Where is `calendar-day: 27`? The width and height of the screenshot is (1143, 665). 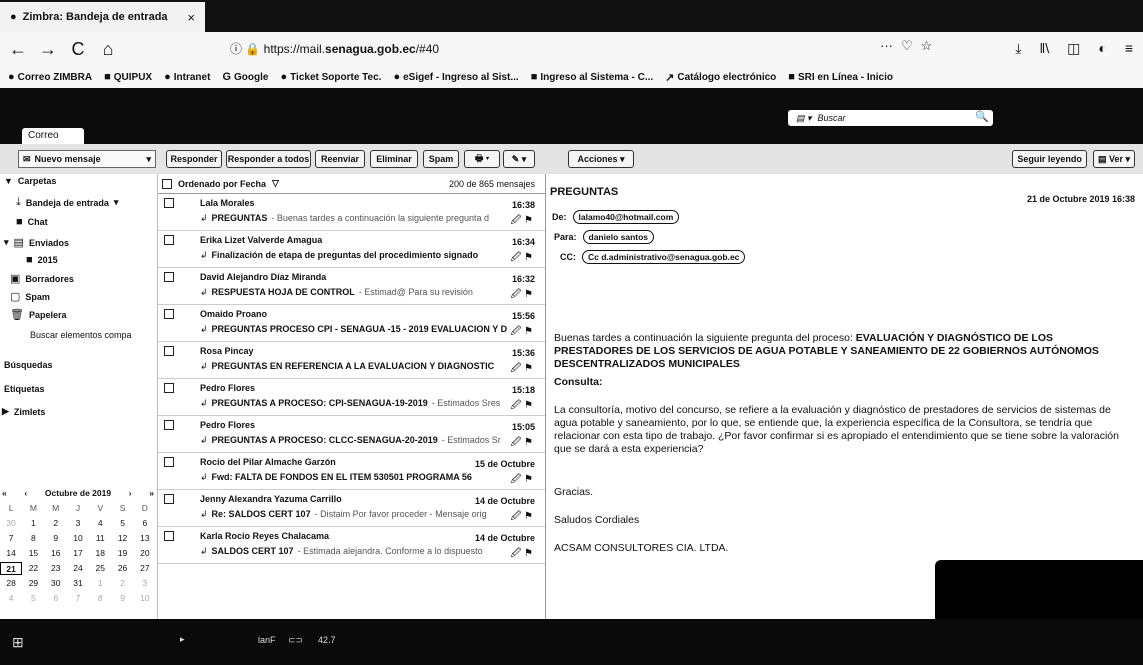
calendar-day: 27 is located at coordinates (145, 568).